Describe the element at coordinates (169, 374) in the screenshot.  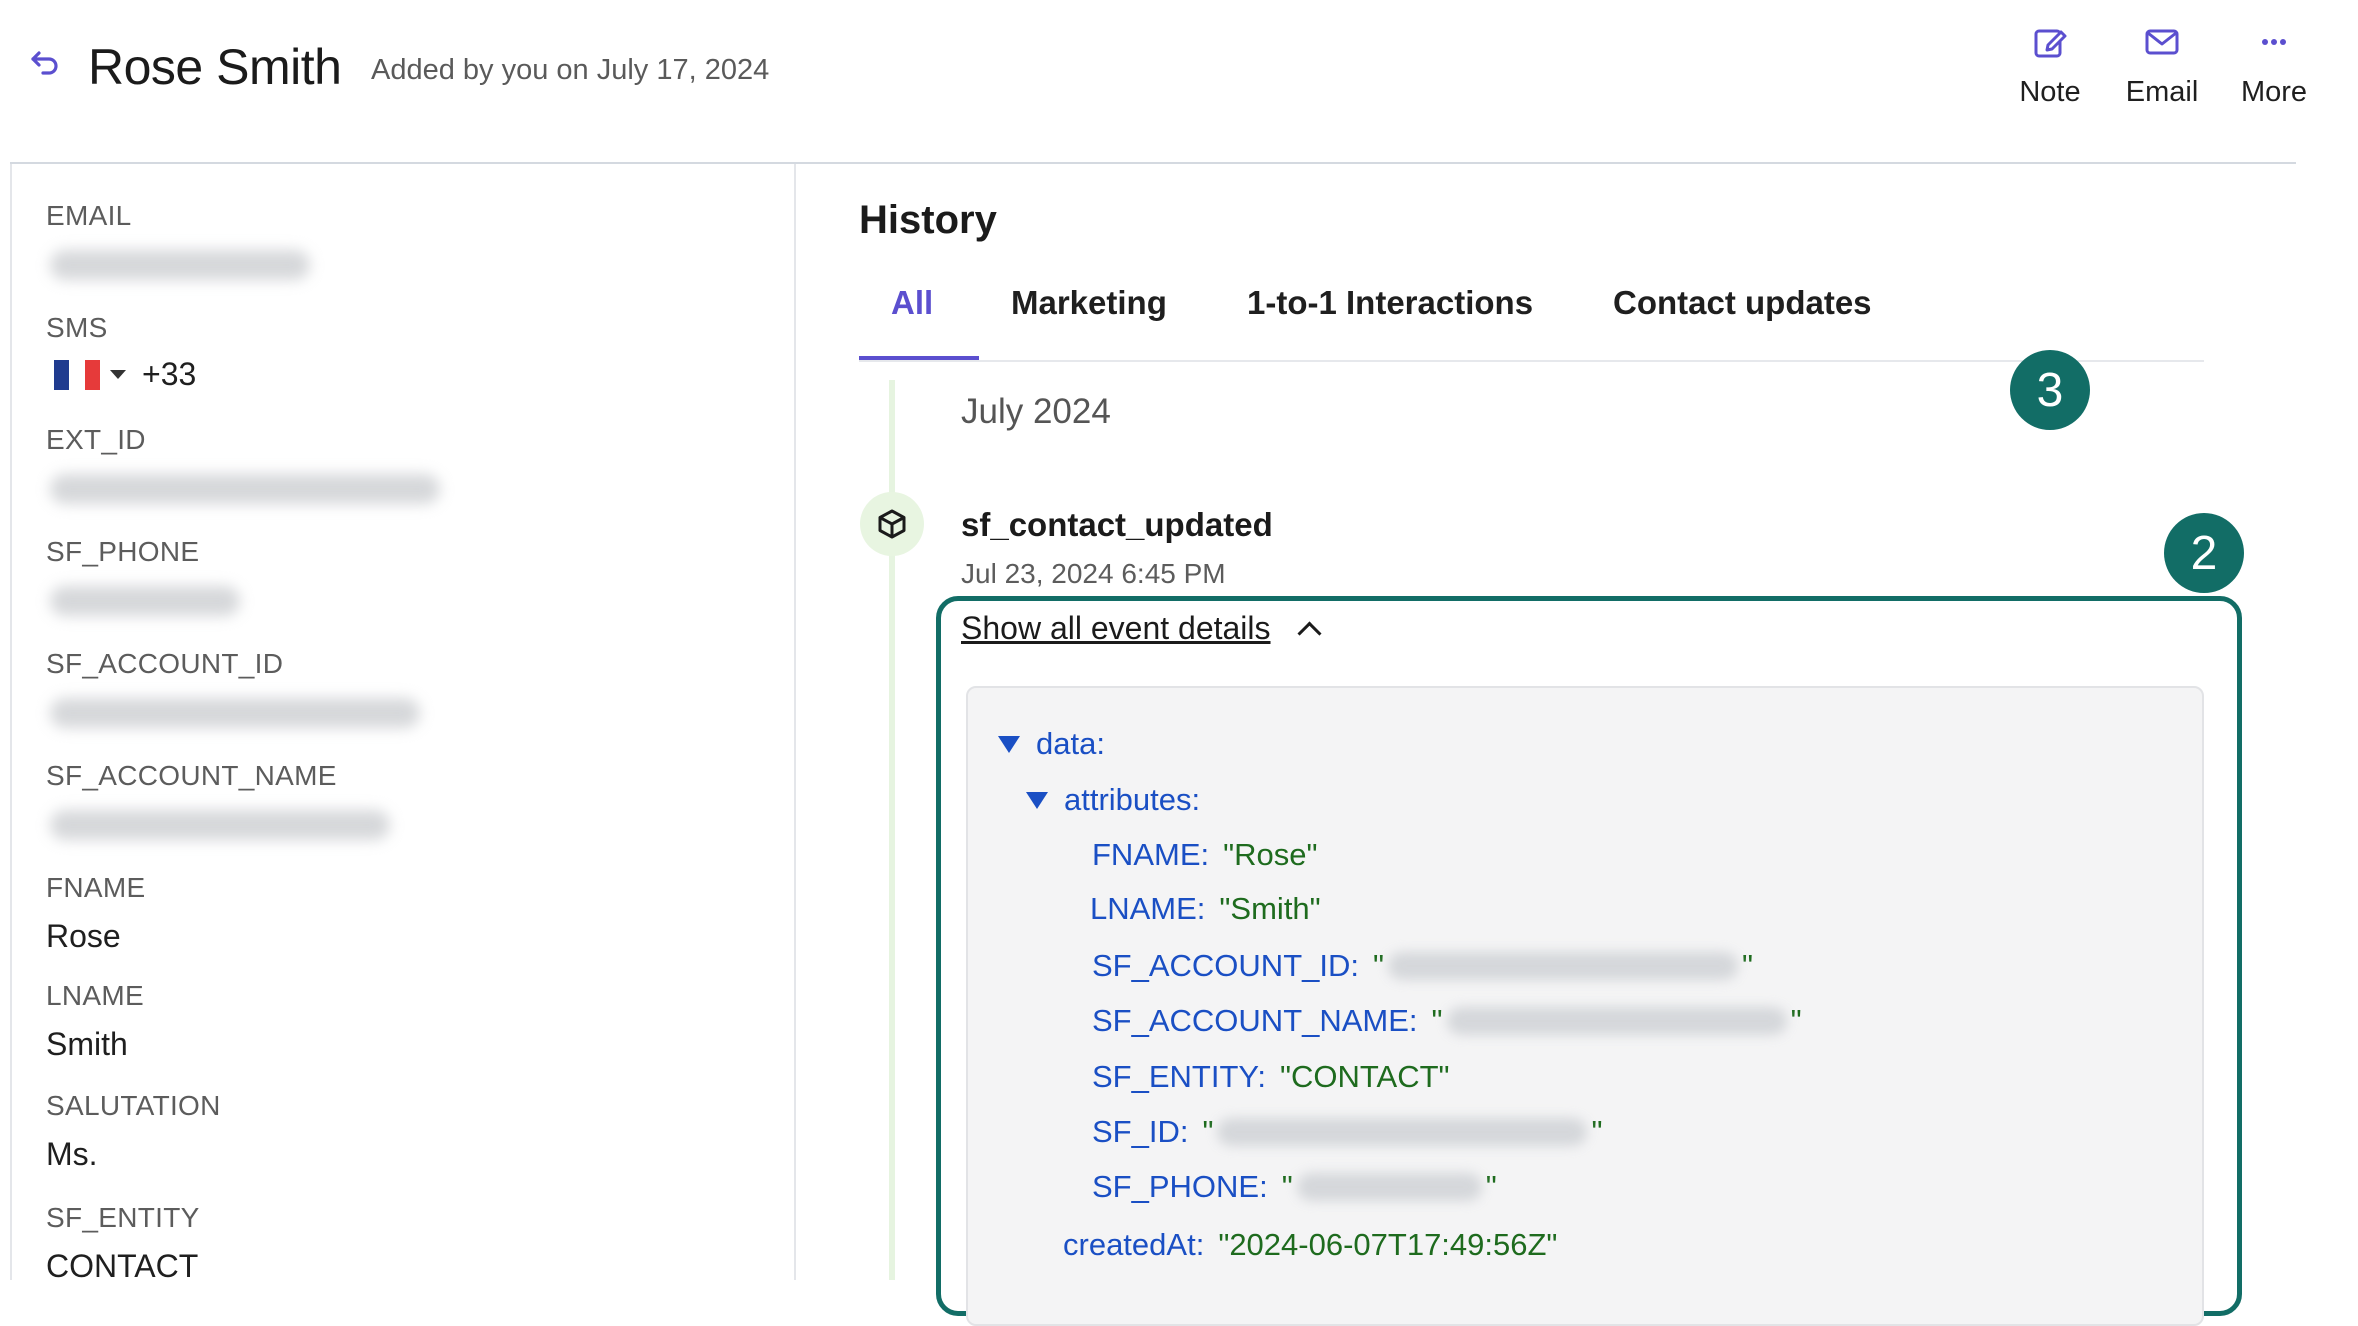
I see `sms-country-code: +33` at that location.